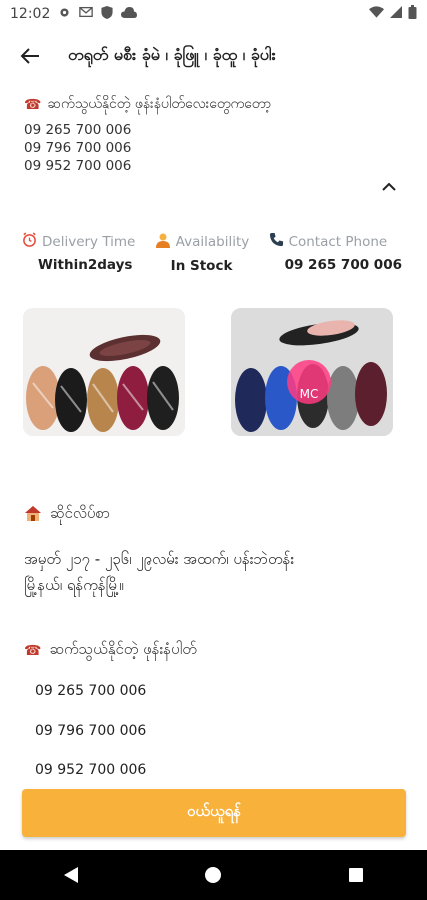 This screenshot has width=427, height=900. What do you see at coordinates (412, 14) in the screenshot?
I see `battery-icon` at bounding box center [412, 14].